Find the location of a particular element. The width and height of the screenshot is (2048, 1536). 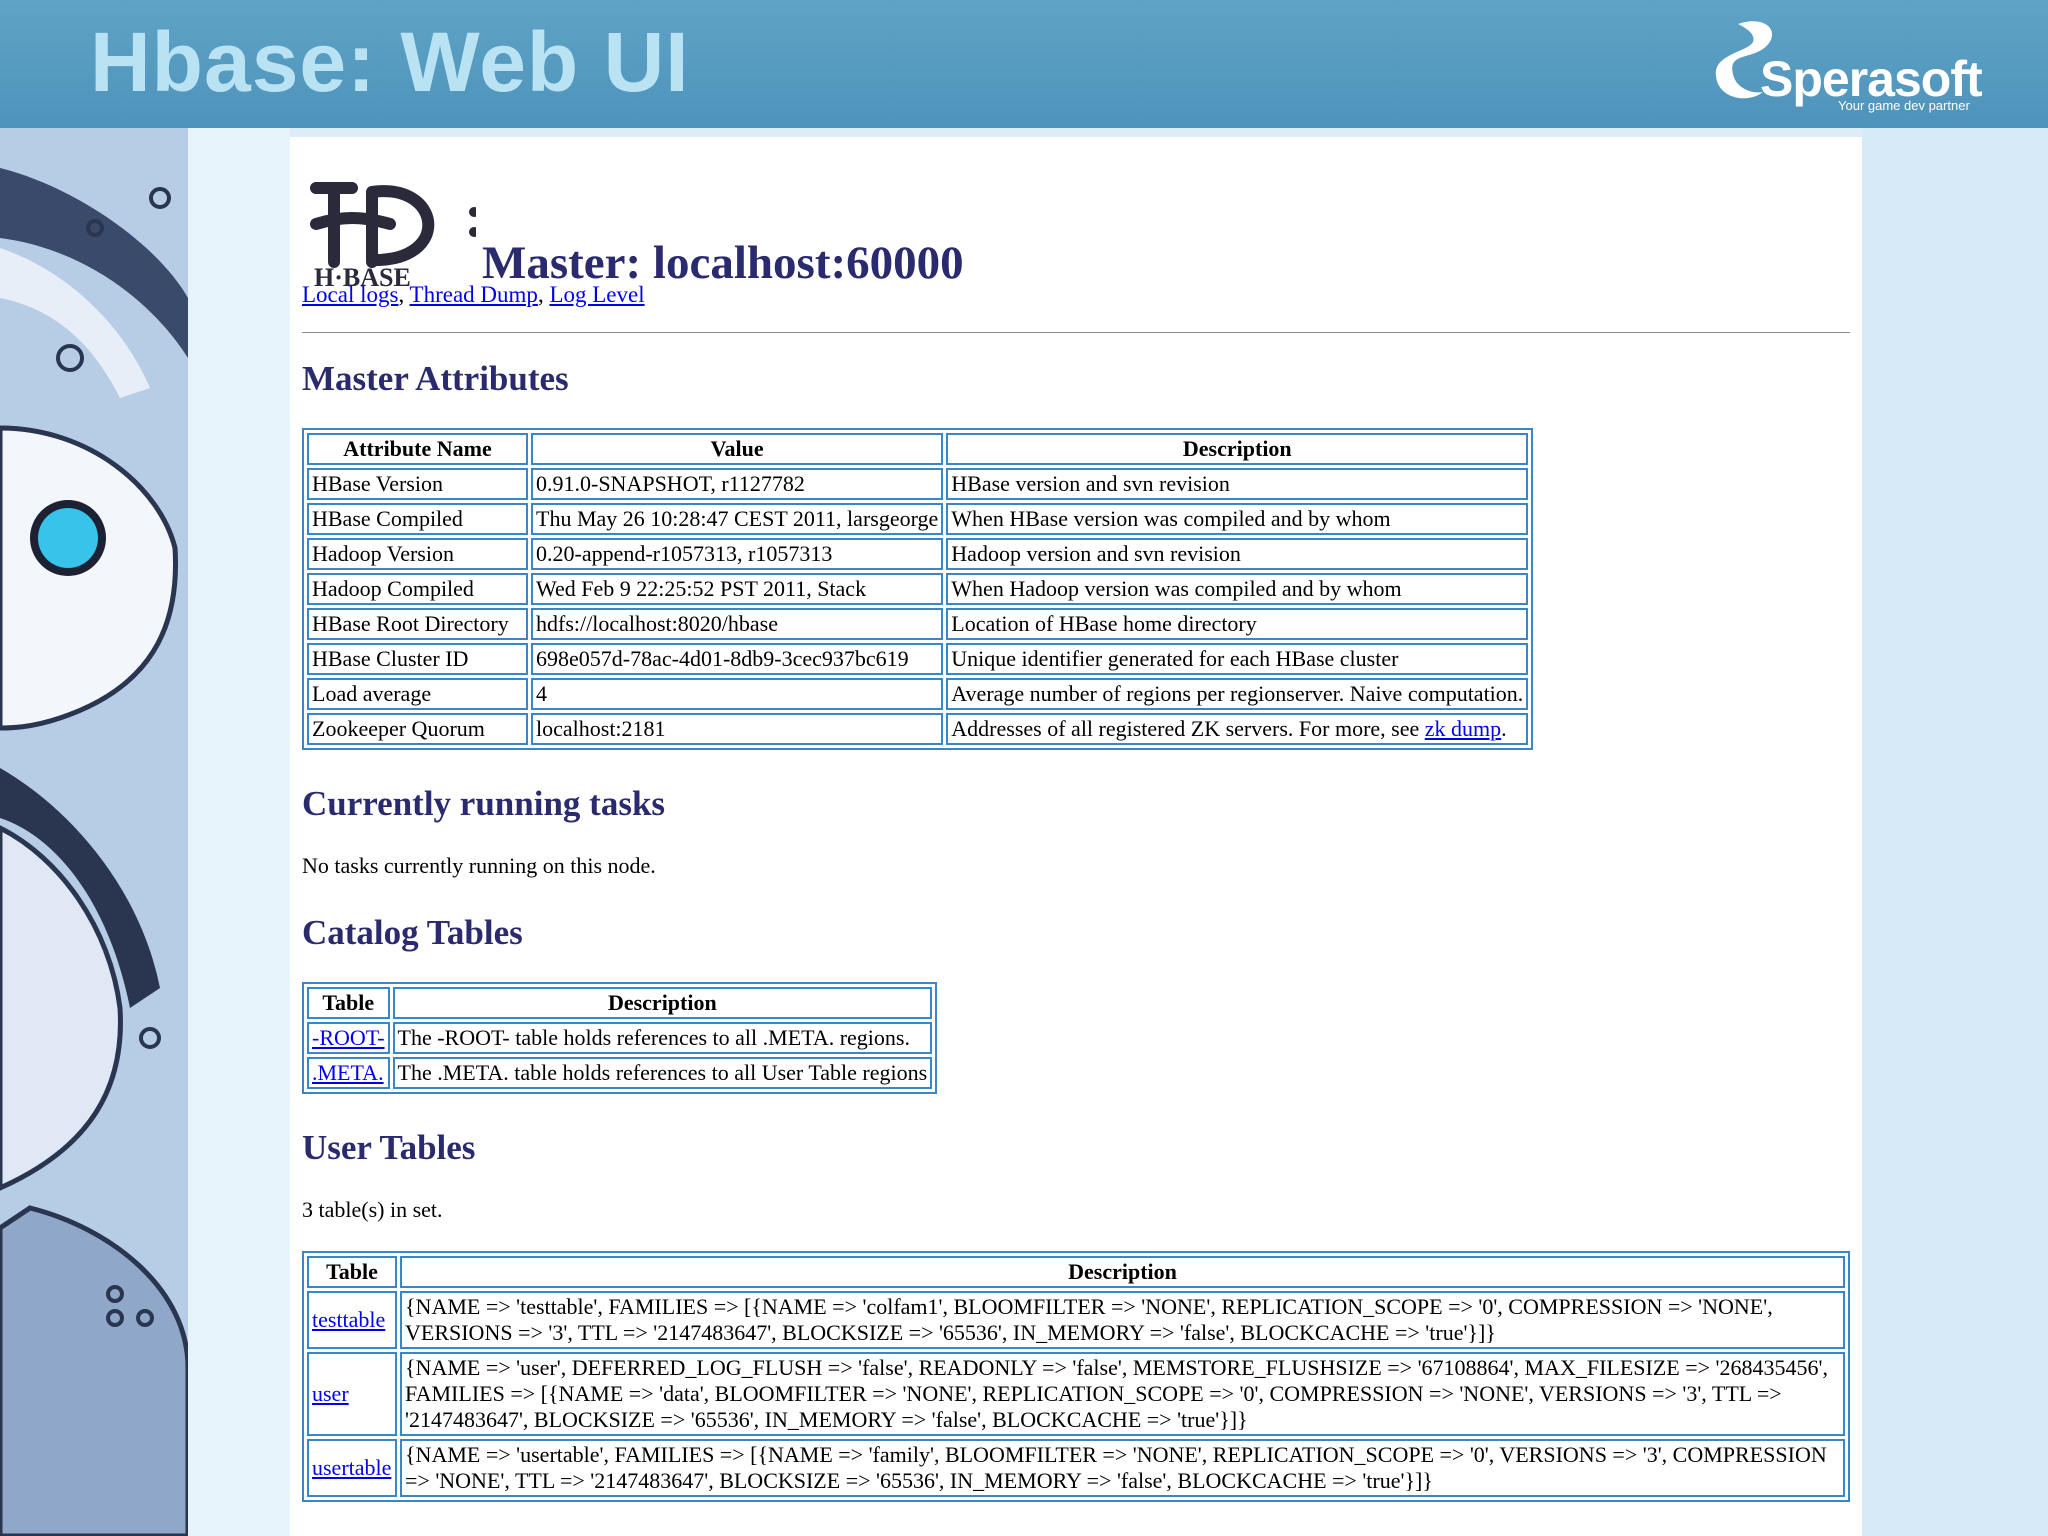

robot-illustration is located at coordinates (94, 832).